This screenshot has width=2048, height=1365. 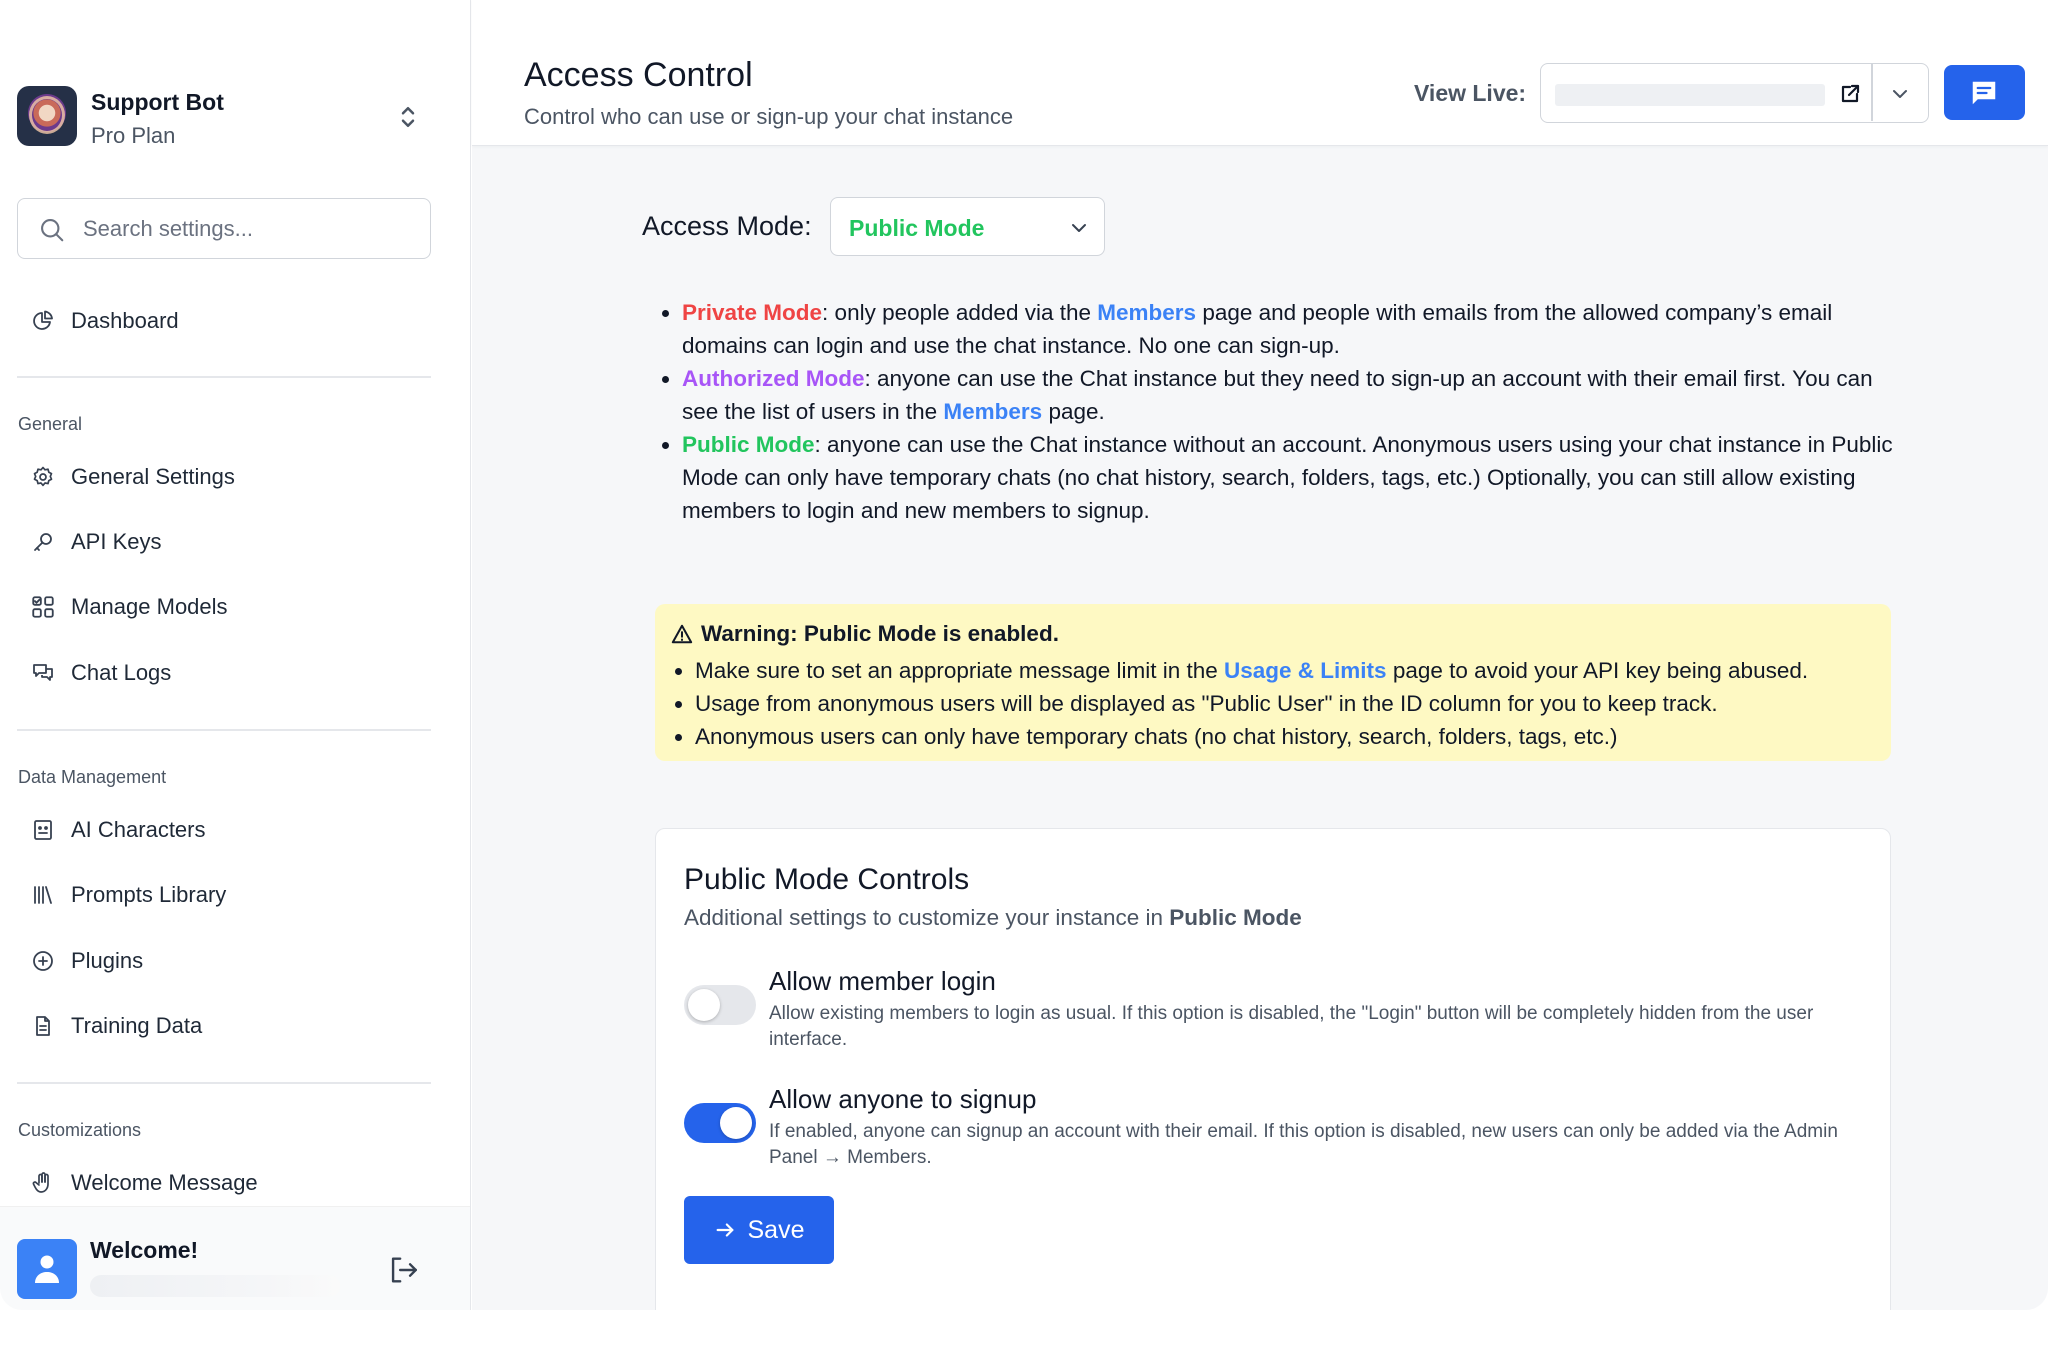 I want to click on option-title: Allow member login, so click(x=882, y=981).